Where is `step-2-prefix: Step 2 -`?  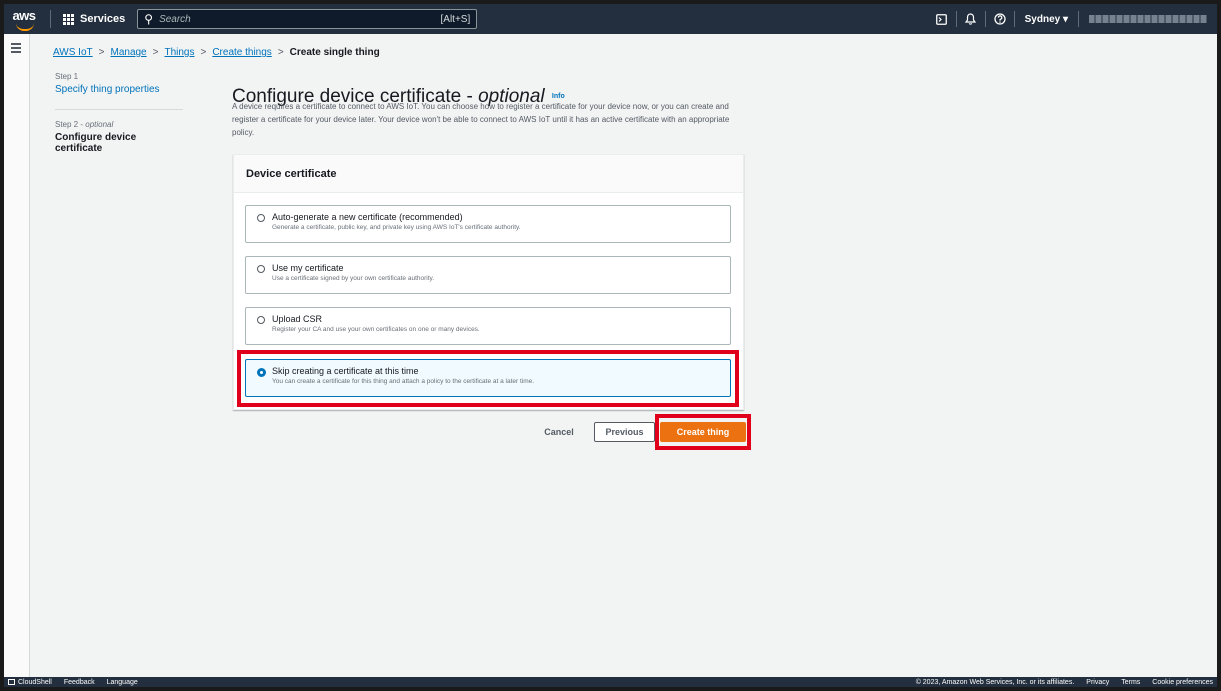 step-2-prefix: Step 2 - is located at coordinates (70, 124).